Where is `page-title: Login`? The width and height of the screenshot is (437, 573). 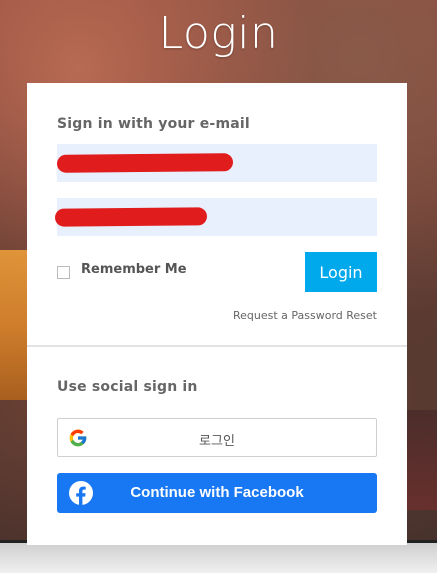
page-title: Login is located at coordinates (218, 33).